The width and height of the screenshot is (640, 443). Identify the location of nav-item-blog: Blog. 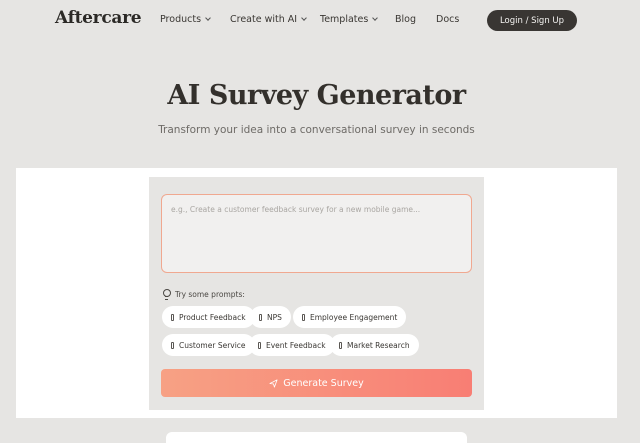
(405, 19).